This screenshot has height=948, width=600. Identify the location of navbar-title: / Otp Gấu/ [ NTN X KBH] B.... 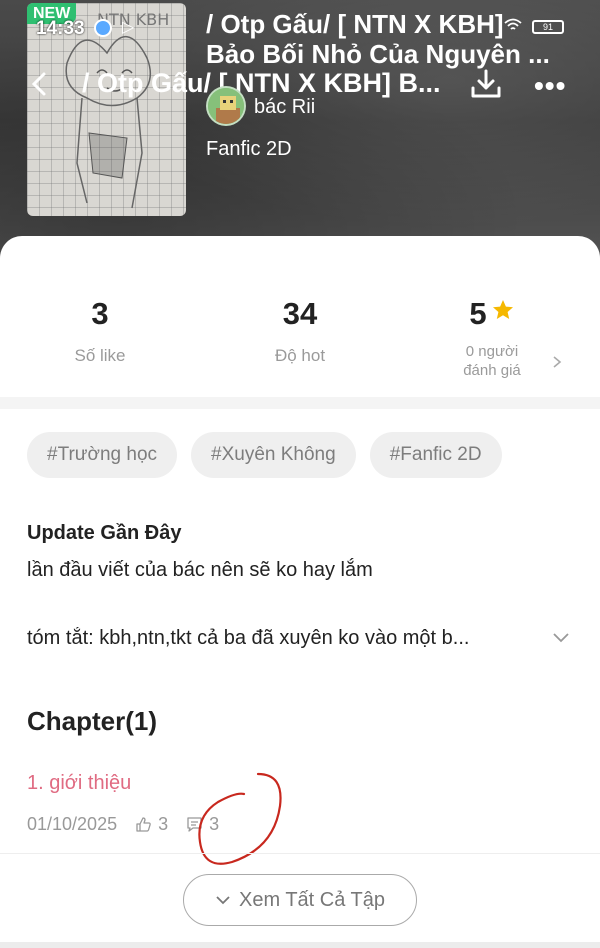
(261, 83).